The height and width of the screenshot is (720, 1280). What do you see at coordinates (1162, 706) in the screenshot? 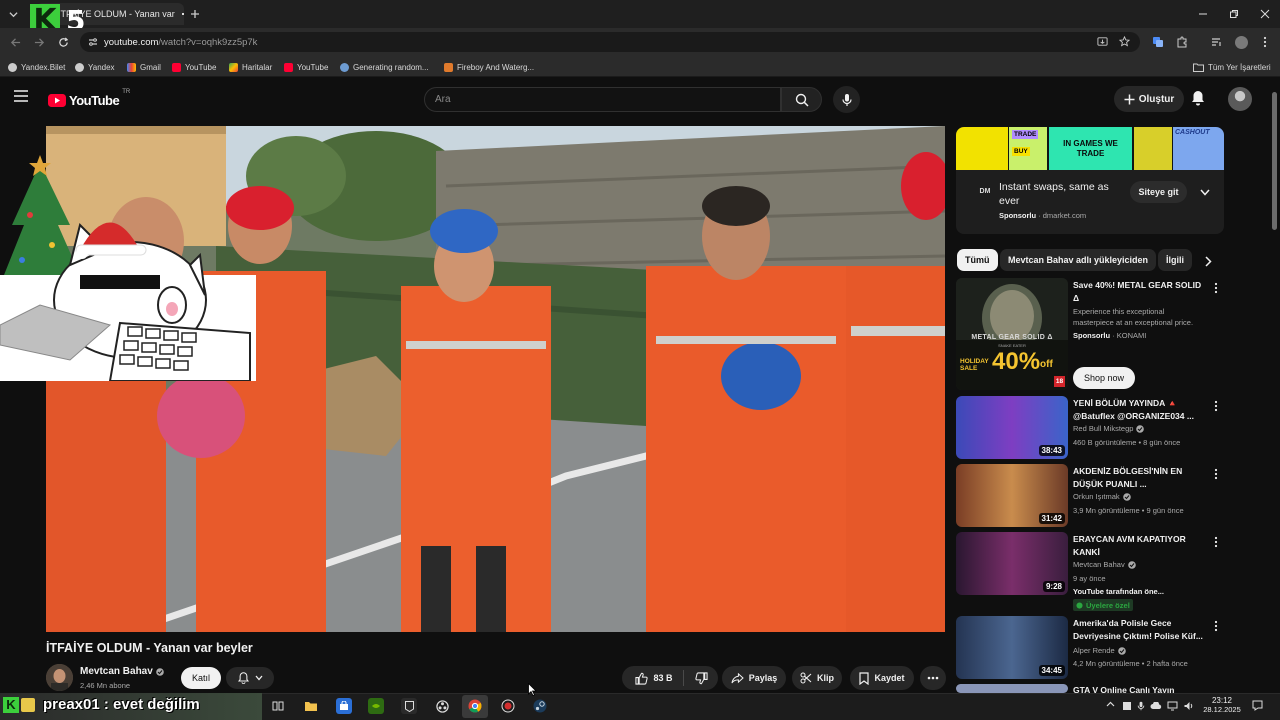
I see `tray-icons` at bounding box center [1162, 706].